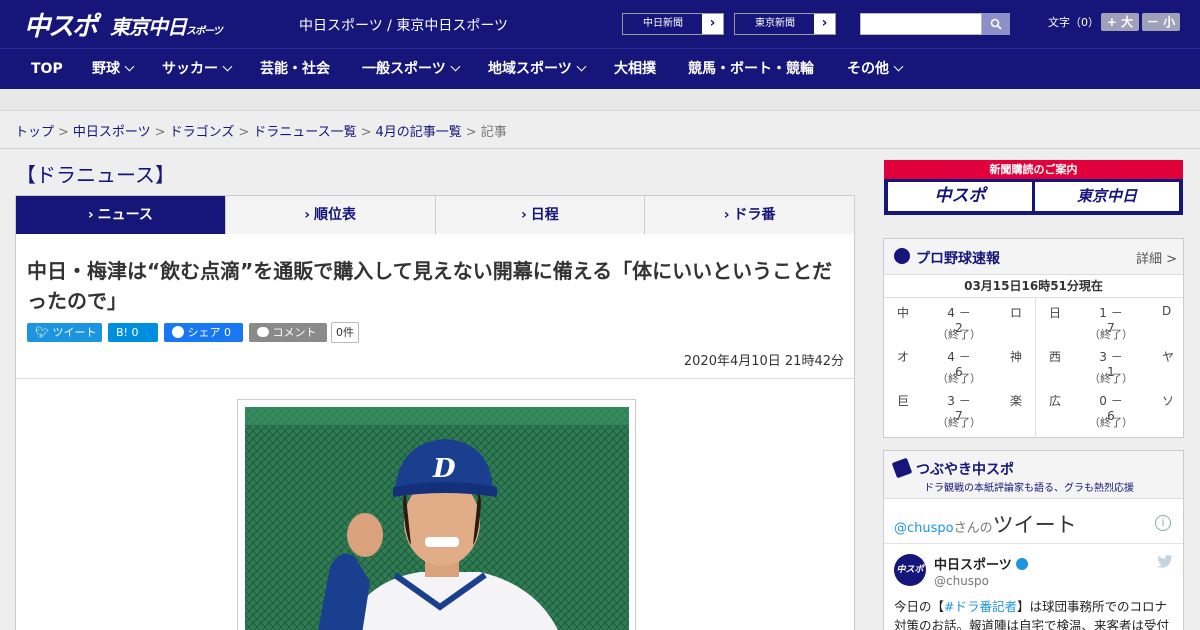 The width and height of the screenshot is (1200, 630). What do you see at coordinates (910, 570) in the screenshot?
I see `avatar: 中スポ` at bounding box center [910, 570].